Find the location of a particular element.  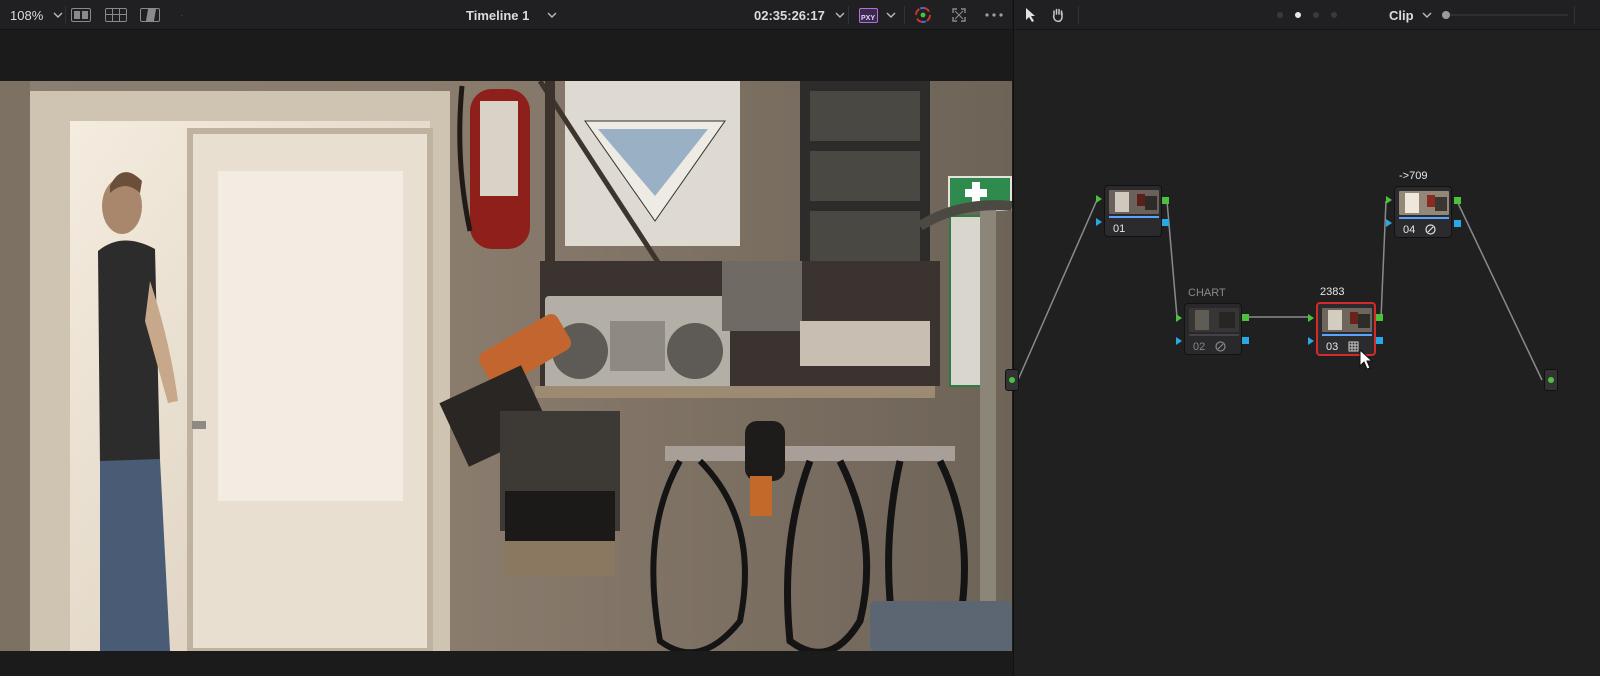

hand-icon is located at coordinates (1057, 15).